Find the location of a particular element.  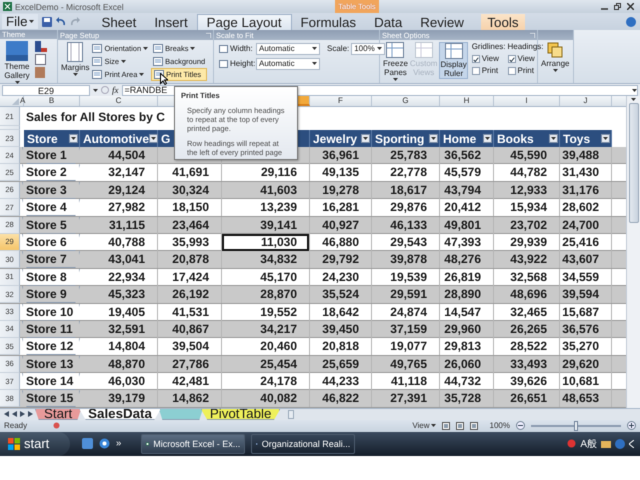

next-sheet-icon is located at coordinates (22, 414).